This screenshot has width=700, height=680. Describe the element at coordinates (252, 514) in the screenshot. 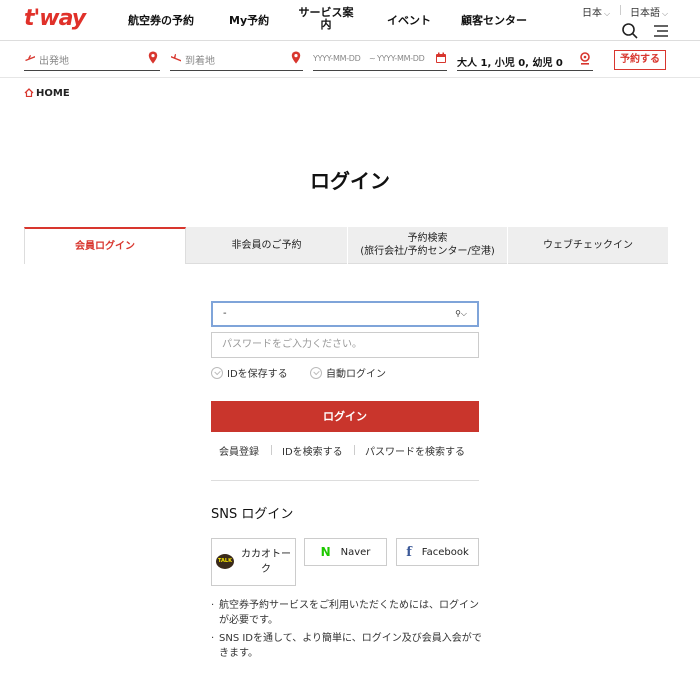

I see `sns-login-title: SNS ログイン` at that location.